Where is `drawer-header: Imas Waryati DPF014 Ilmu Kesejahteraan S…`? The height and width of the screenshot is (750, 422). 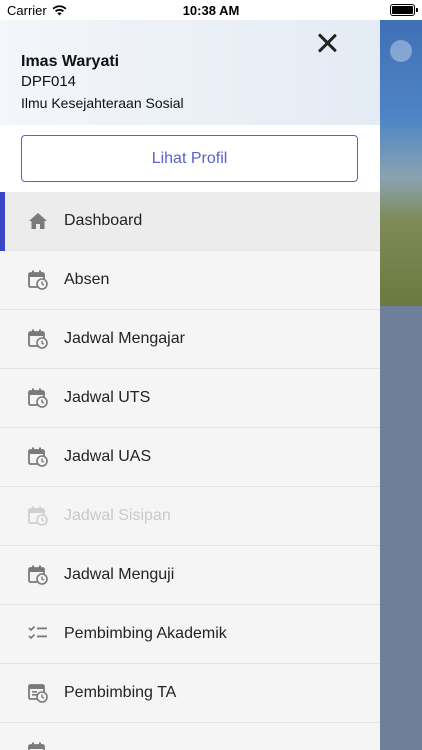 drawer-header: Imas Waryati DPF014 Ilmu Kesejahteraan S… is located at coordinates (190, 72).